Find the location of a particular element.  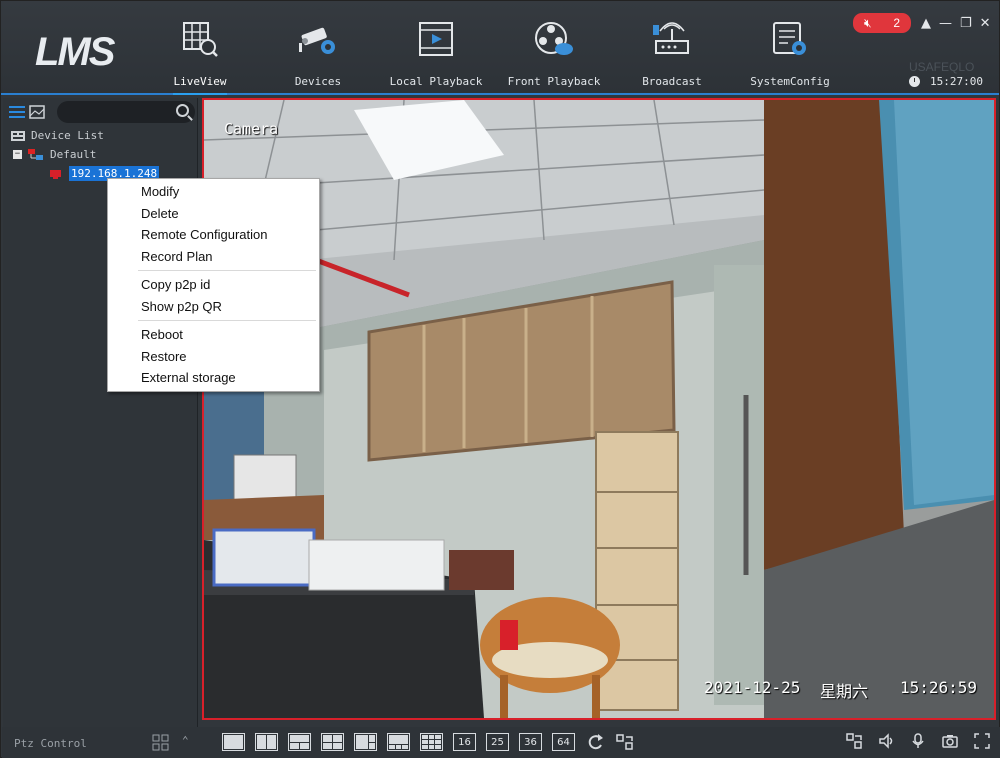

right-tools is located at coordinates (918, 741).